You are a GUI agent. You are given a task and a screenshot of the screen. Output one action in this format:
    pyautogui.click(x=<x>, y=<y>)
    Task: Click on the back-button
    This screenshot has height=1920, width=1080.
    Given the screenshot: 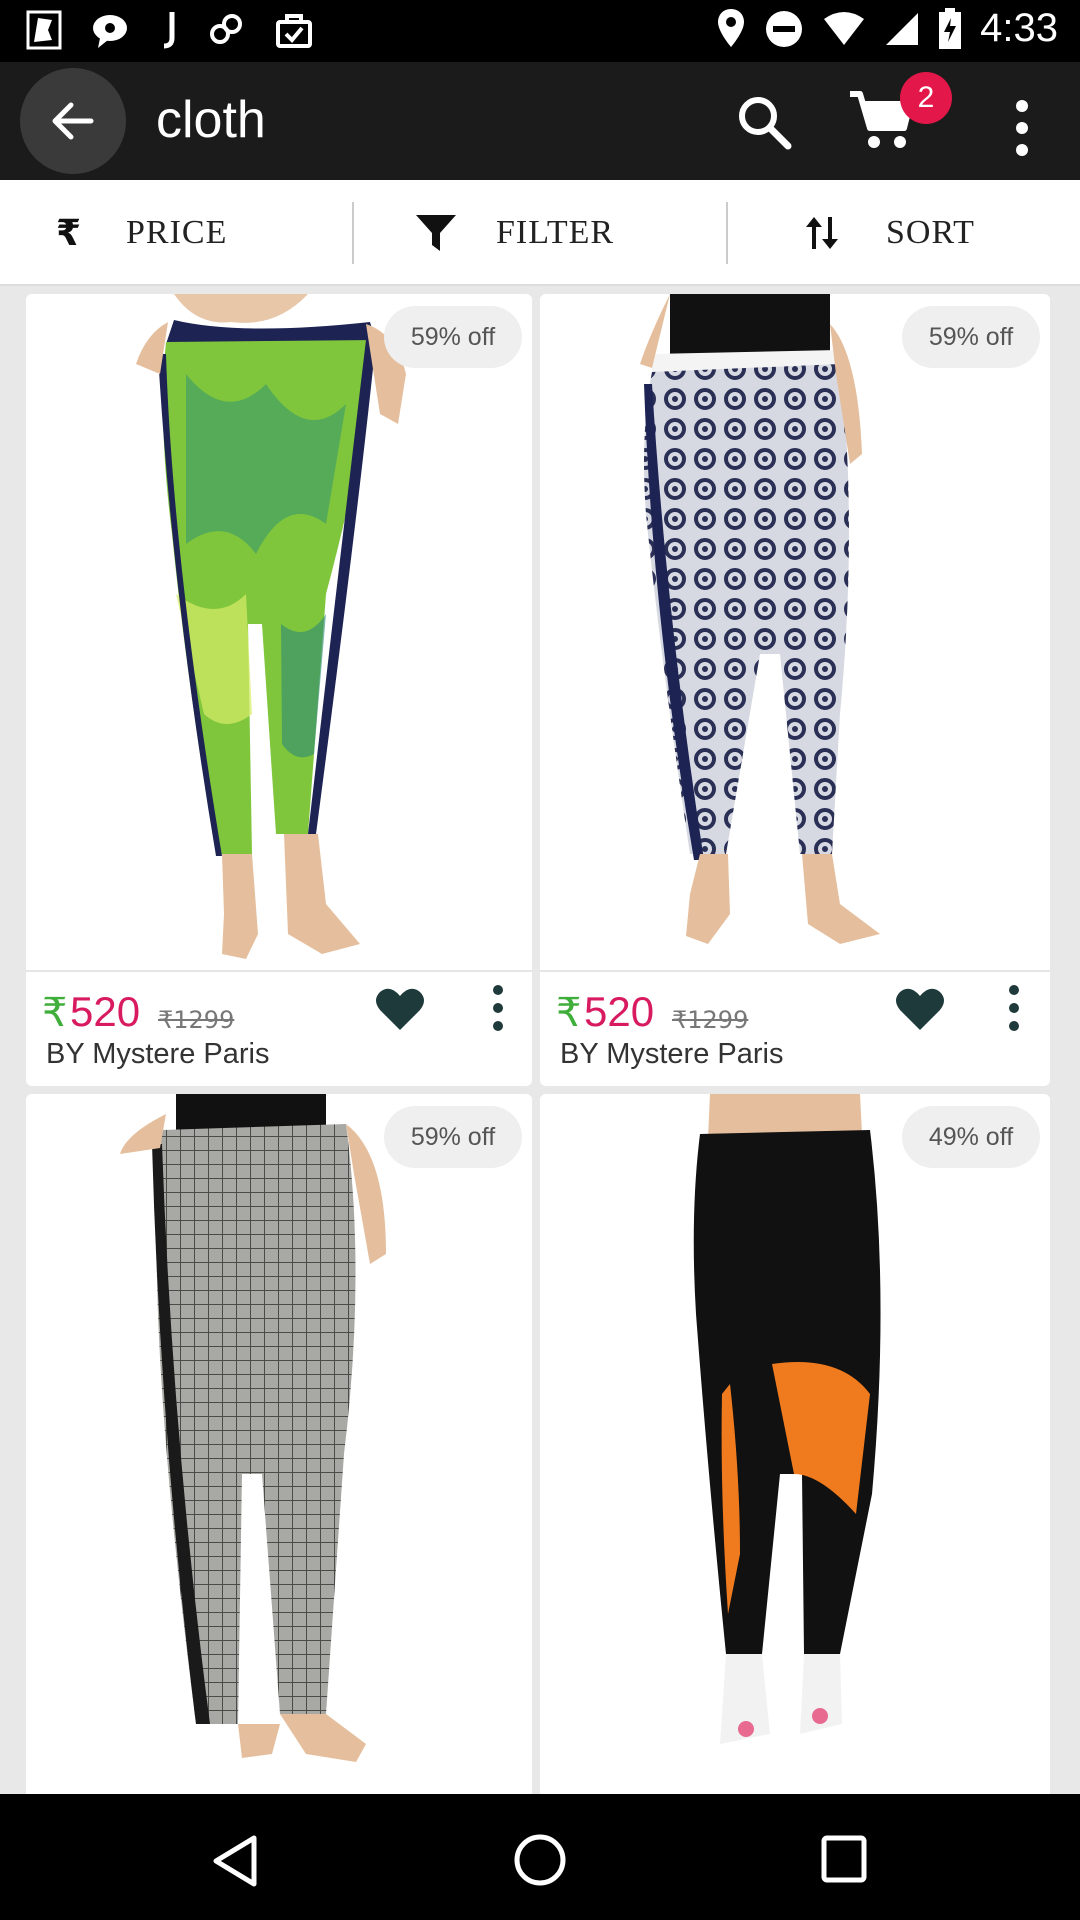 What is the action you would take?
    pyautogui.click(x=73, y=121)
    